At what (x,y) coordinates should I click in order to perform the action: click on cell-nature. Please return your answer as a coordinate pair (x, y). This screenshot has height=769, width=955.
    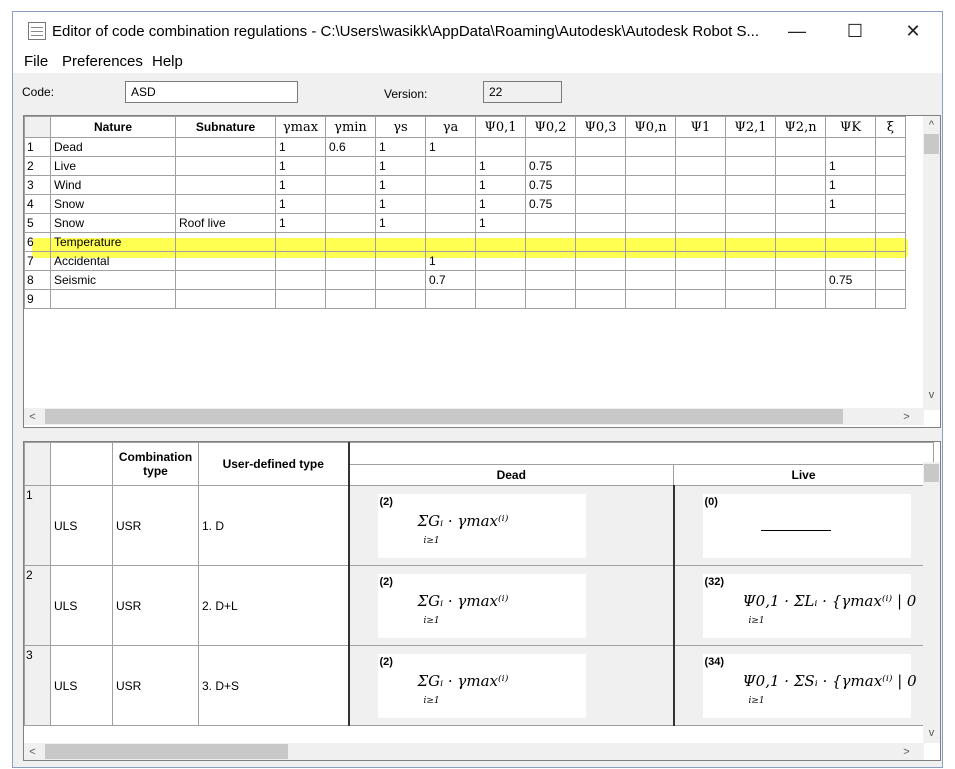
    Looking at the image, I should click on (113, 299).